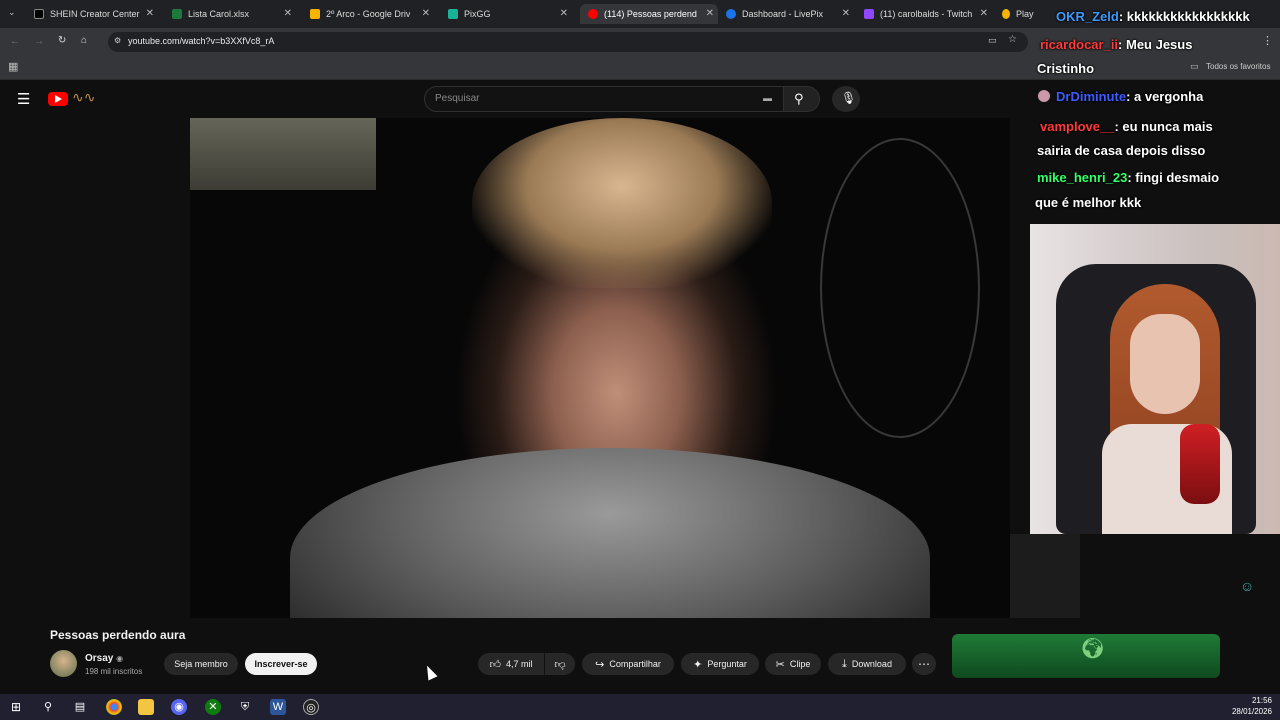 The width and height of the screenshot is (1280, 720). I want to click on pixgg-icon, so click(453, 14).